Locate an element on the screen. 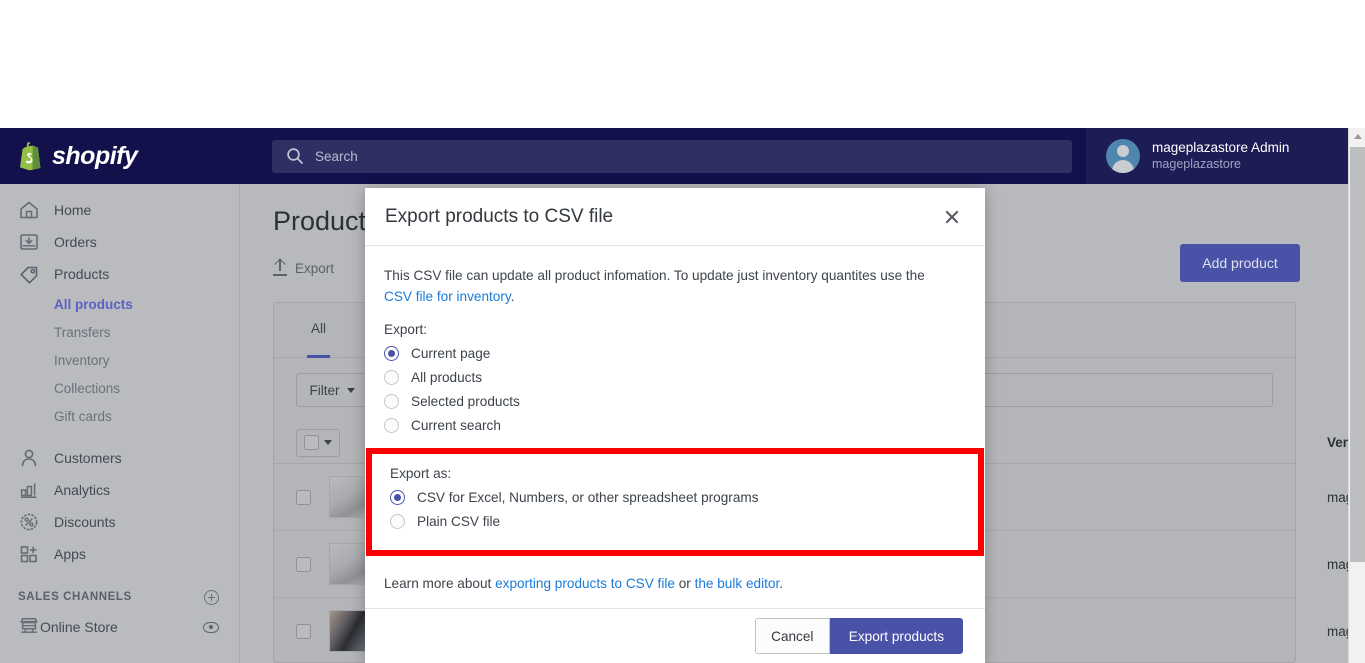 The width and height of the screenshot is (1365, 663). scroll-up-button is located at coordinates (1357, 136).